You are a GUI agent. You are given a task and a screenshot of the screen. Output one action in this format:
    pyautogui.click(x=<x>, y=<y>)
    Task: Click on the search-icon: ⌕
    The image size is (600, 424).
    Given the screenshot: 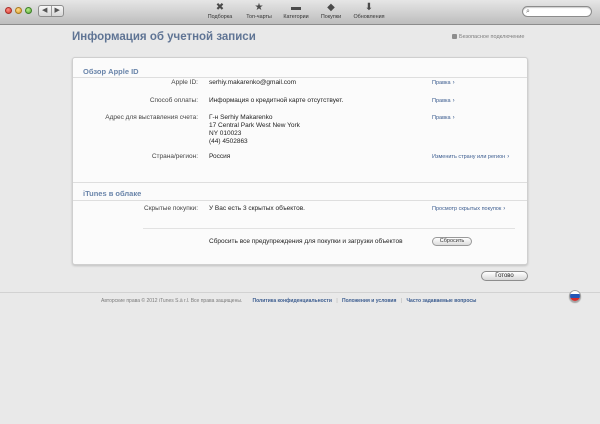 What is the action you would take?
    pyautogui.click(x=528, y=11)
    